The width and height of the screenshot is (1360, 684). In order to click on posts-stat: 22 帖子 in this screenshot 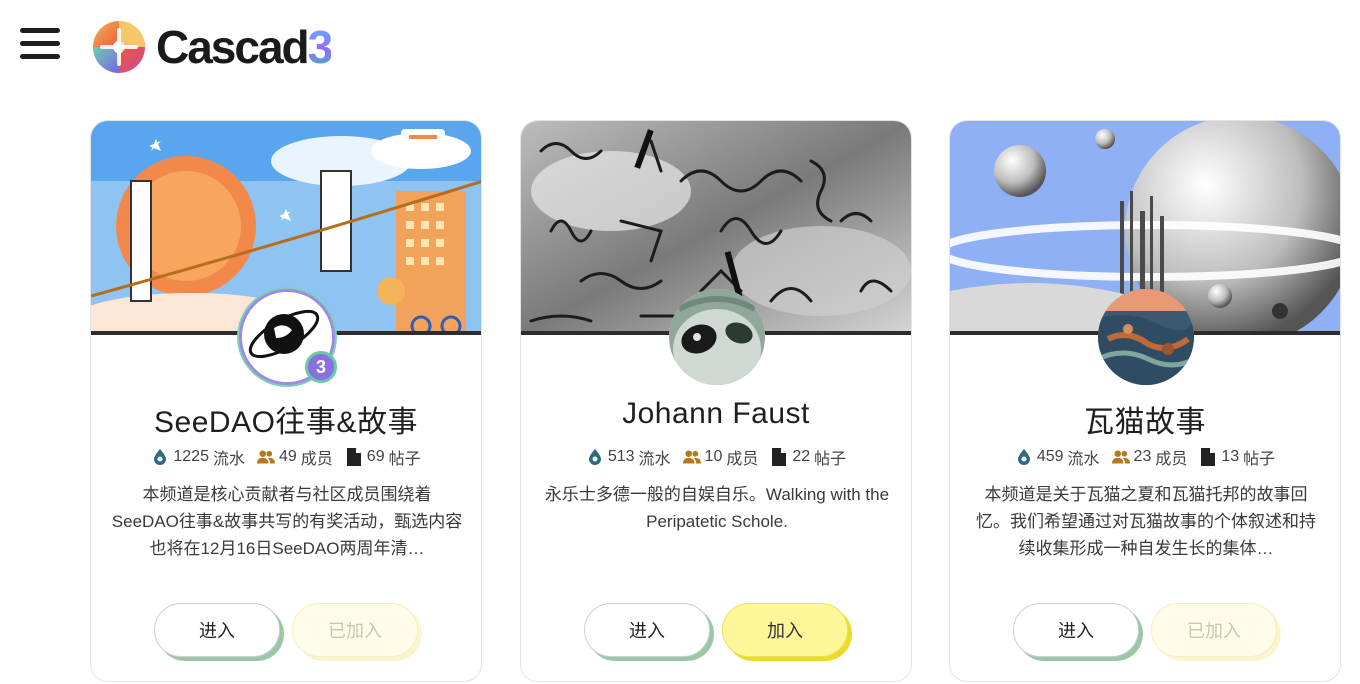, I will do `click(808, 457)`.